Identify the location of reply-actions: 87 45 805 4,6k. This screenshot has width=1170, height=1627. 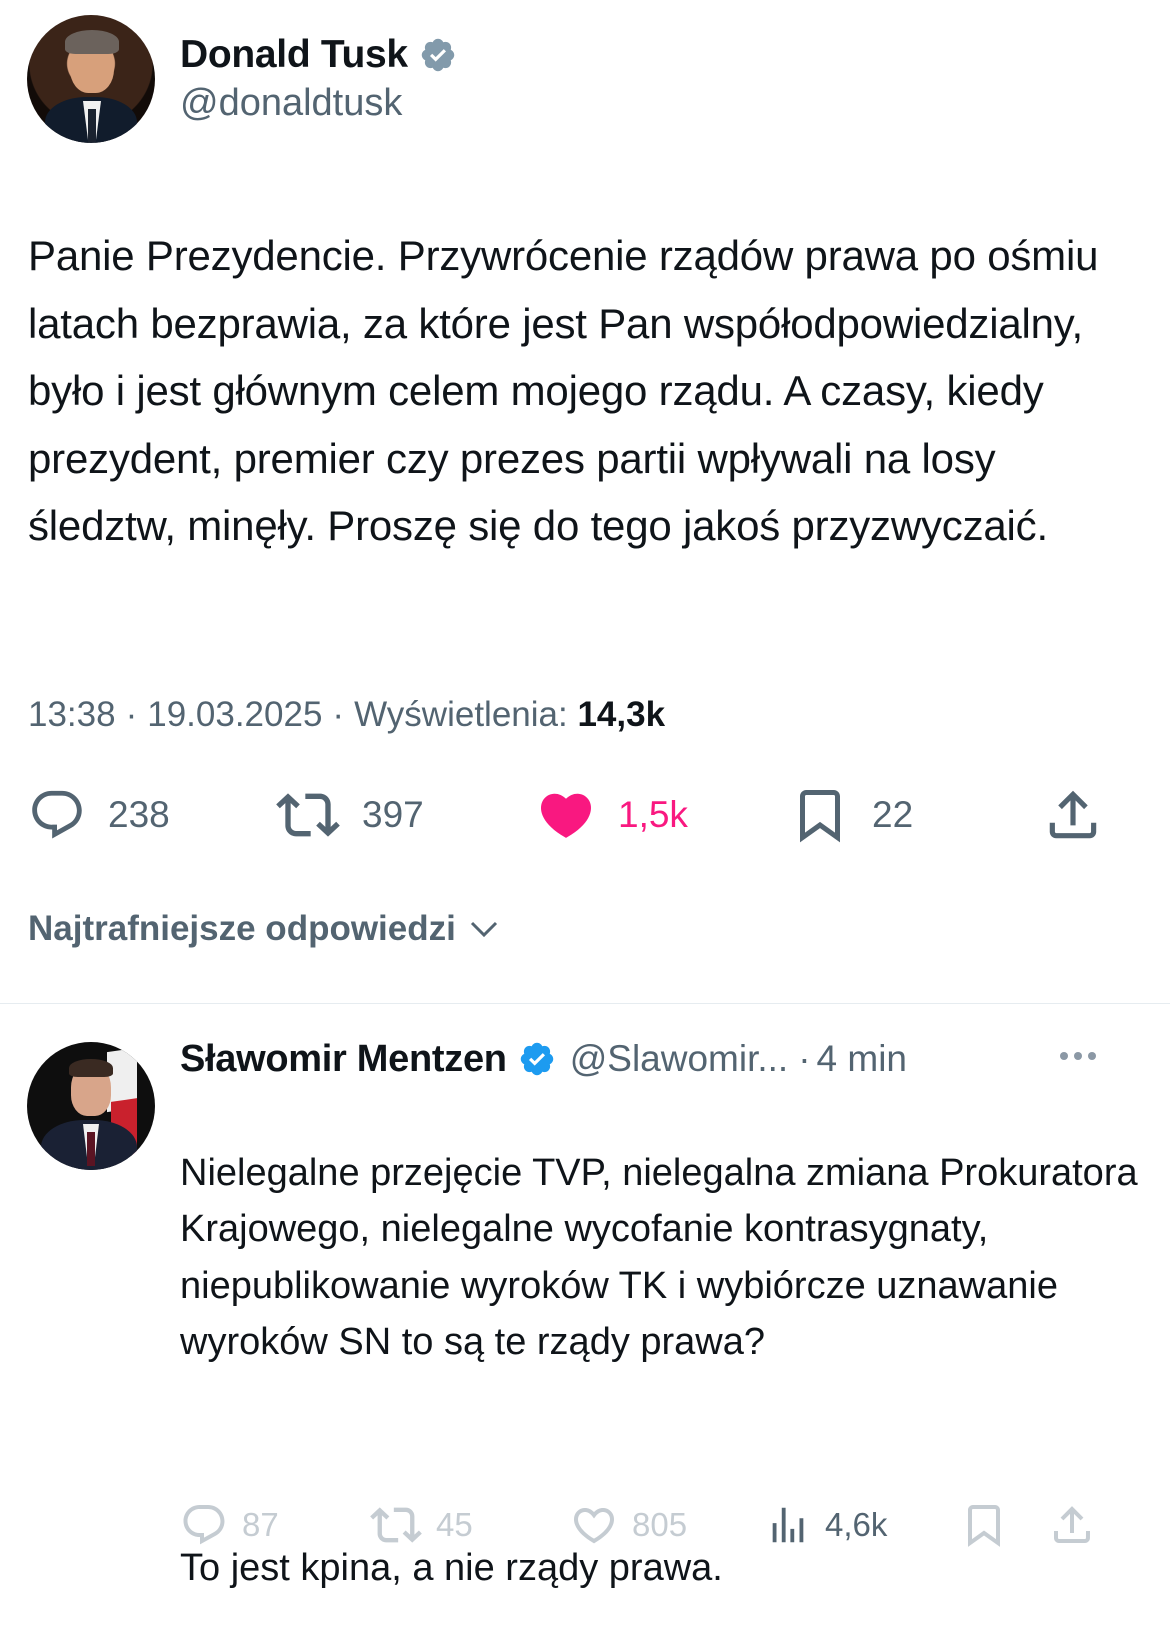
(585, 1525).